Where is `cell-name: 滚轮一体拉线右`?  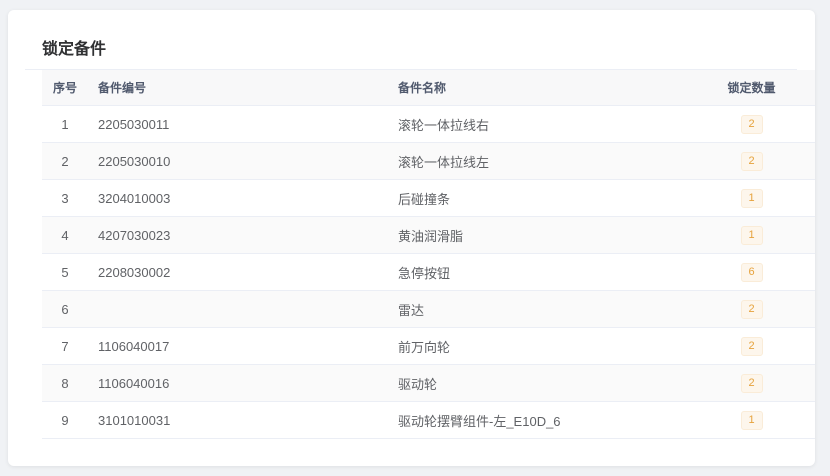
cell-name: 滚轮一体拉线右 is located at coordinates (444, 125).